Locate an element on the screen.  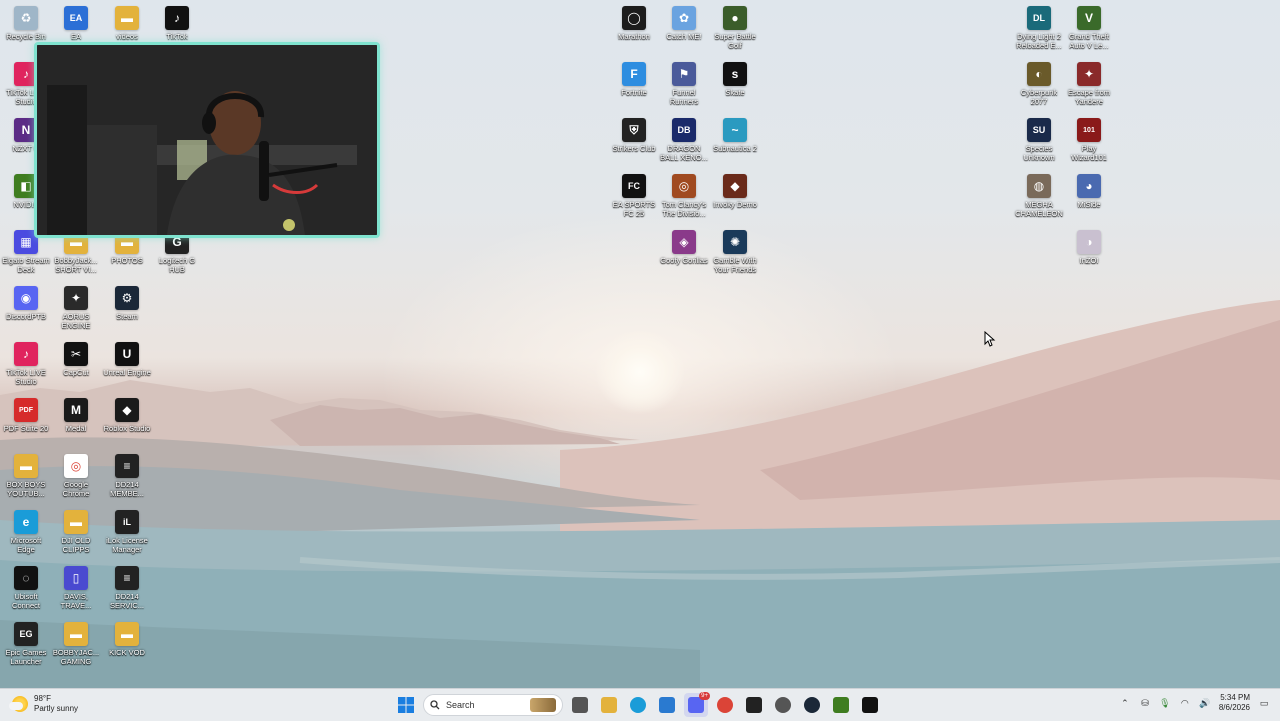
desktop-icon: ~ Subnautica 2 is located at coordinates (735, 134).